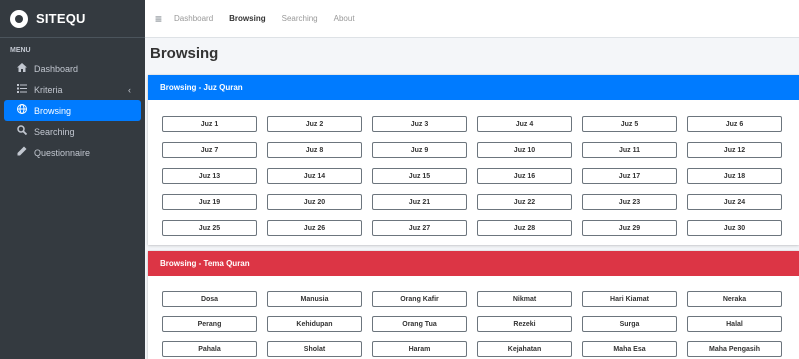 This screenshot has height=359, width=799. What do you see at coordinates (419, 150) in the screenshot?
I see `juz-button: Juz 9` at bounding box center [419, 150].